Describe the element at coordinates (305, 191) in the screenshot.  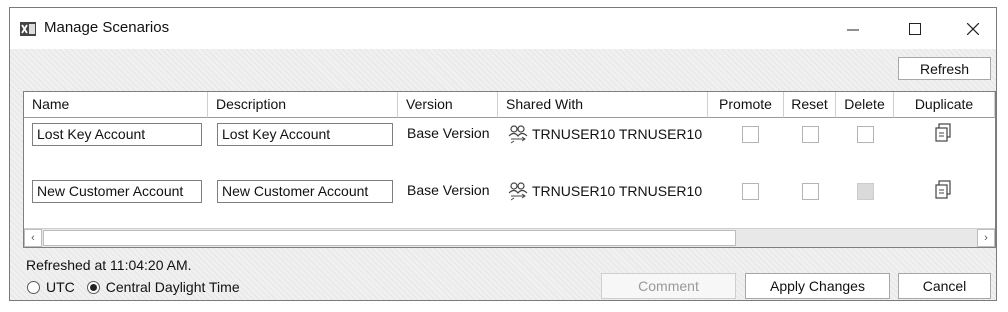
I see `scenario-description-field: New Customer Account` at that location.